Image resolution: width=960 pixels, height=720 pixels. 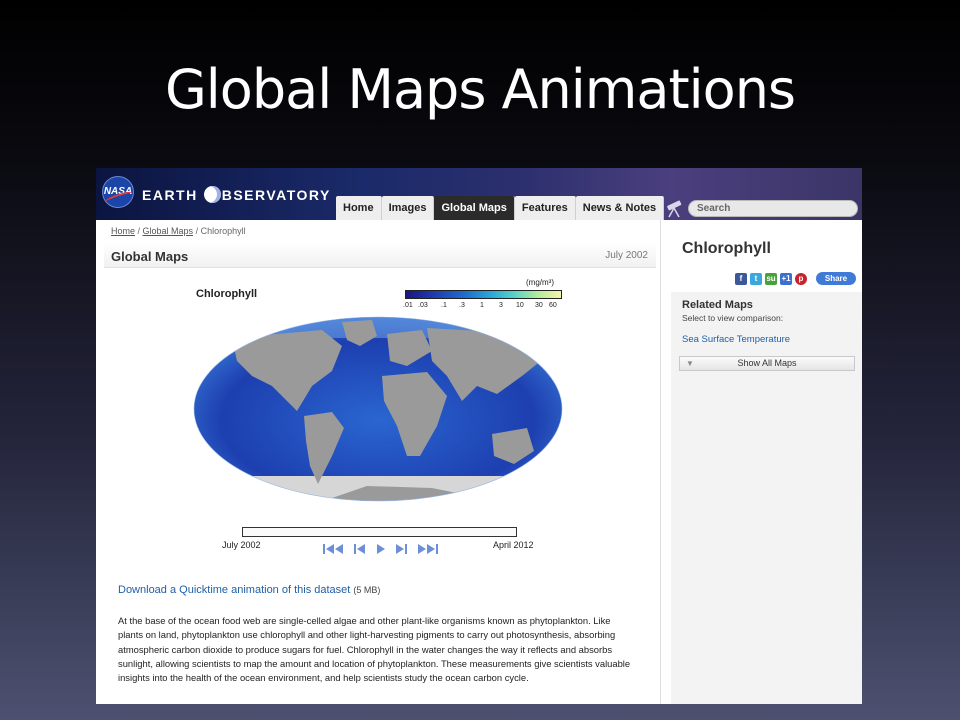 I want to click on nasa-logo-text: NASA, so click(x=118, y=191).